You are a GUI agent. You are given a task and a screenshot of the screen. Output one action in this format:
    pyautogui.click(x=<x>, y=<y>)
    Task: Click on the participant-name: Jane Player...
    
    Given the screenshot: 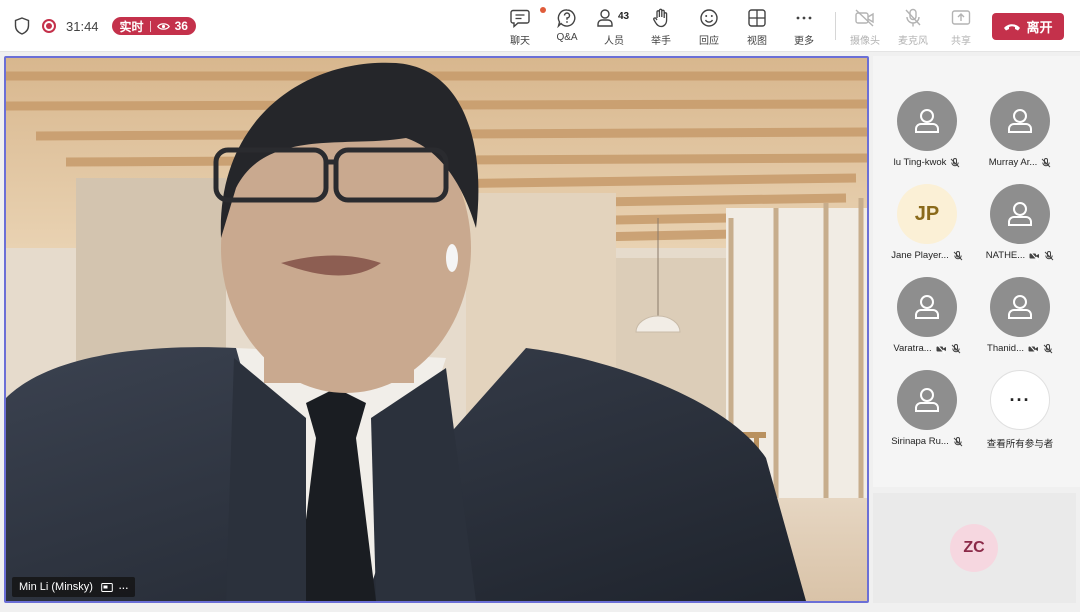 What is the action you would take?
    pyautogui.click(x=920, y=255)
    